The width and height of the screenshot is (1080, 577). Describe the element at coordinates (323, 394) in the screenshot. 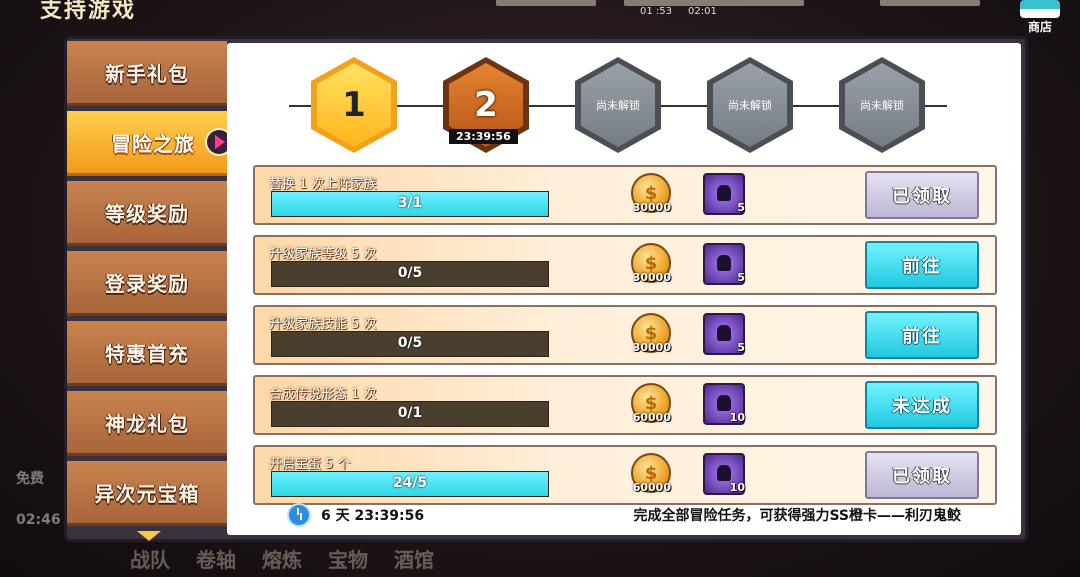

I see `task-name: 合成传说形态 1 次` at that location.